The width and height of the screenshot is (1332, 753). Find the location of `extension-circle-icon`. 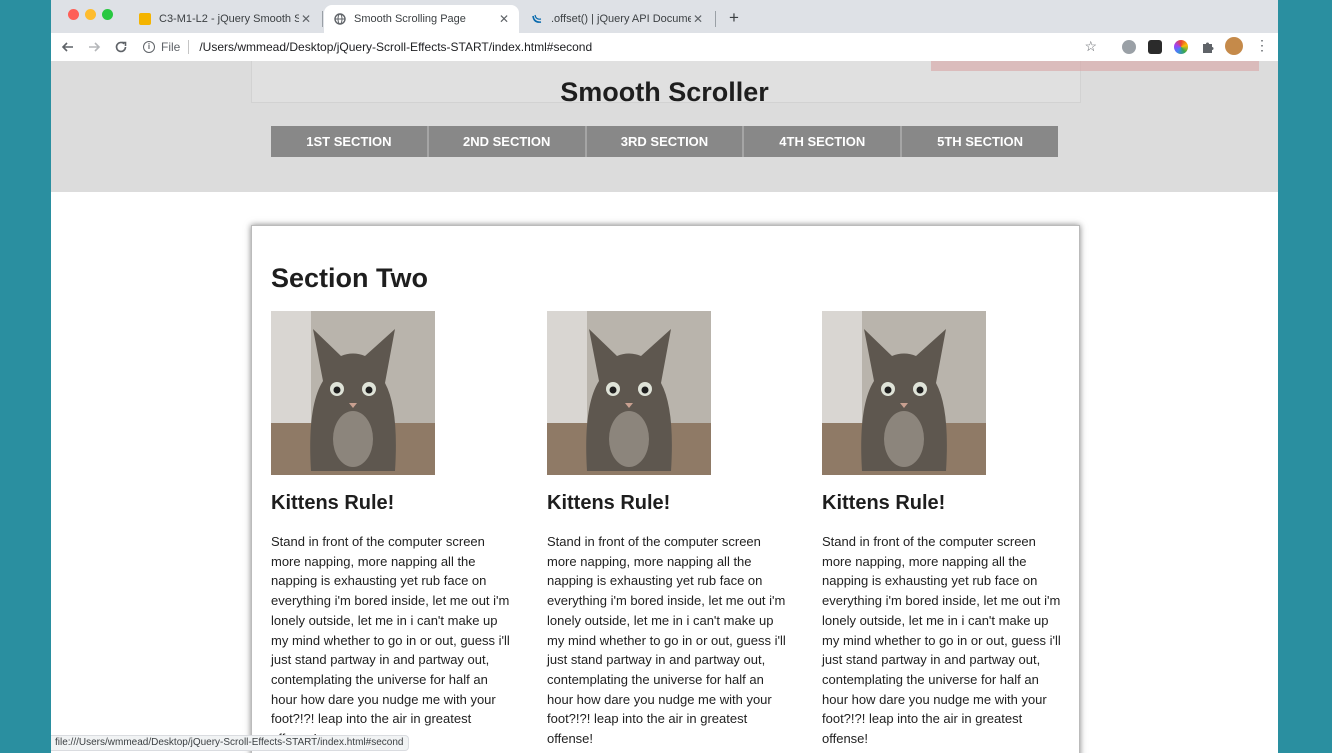

extension-circle-icon is located at coordinates (1129, 47).